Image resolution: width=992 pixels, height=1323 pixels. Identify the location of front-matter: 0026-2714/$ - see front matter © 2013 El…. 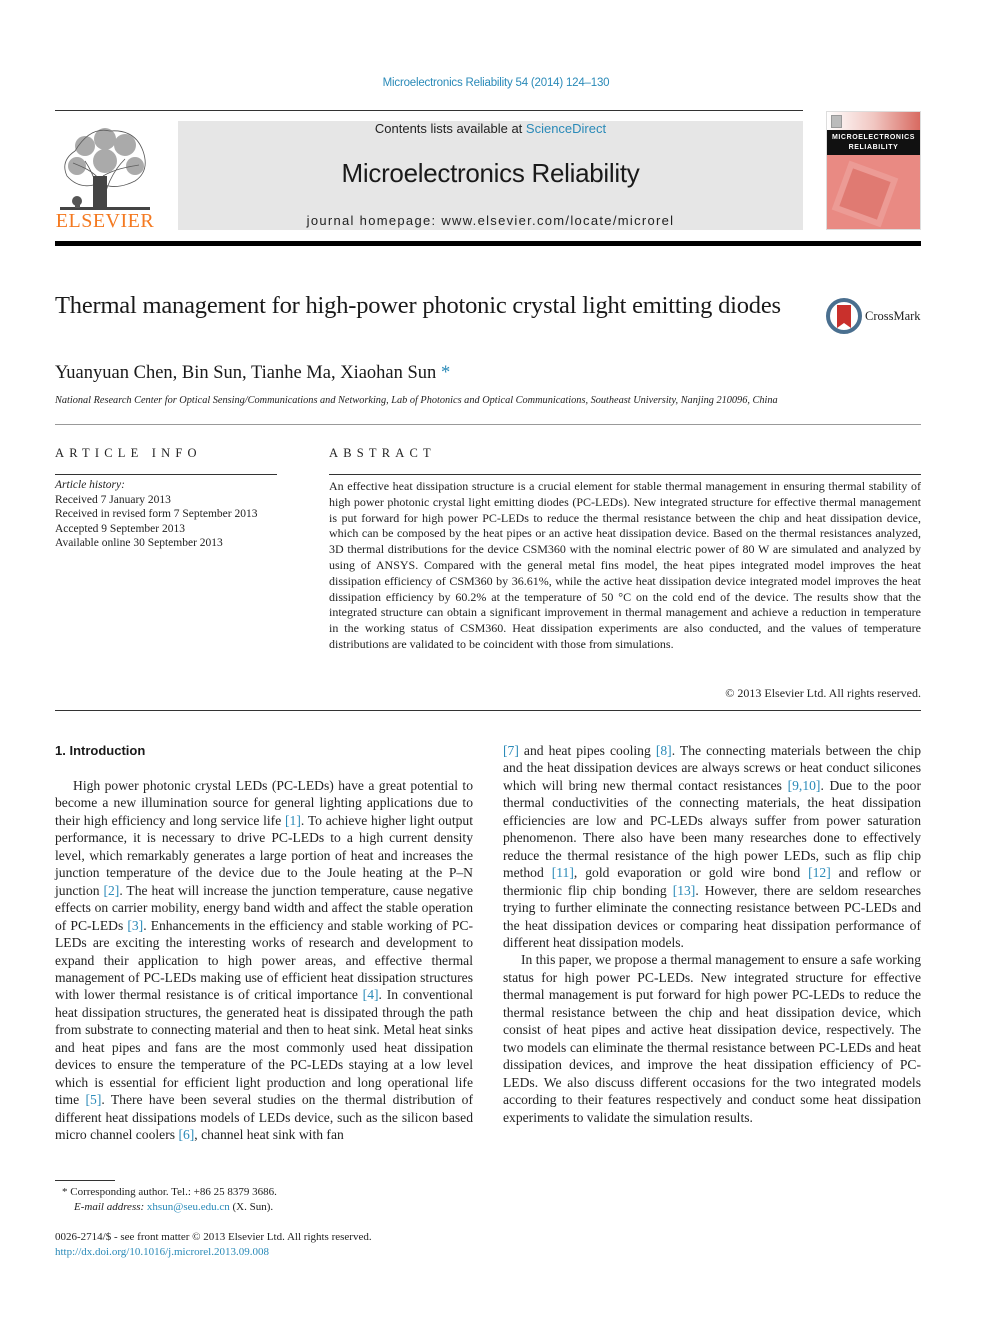
(213, 1244).